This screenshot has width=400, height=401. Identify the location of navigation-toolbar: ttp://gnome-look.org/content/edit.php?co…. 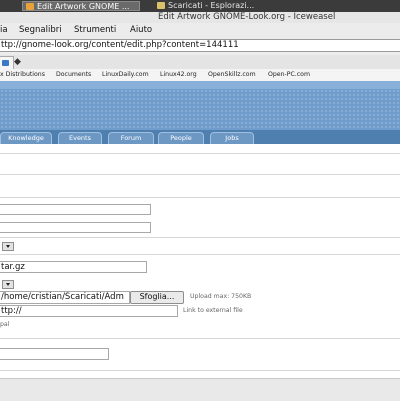
(200, 46).